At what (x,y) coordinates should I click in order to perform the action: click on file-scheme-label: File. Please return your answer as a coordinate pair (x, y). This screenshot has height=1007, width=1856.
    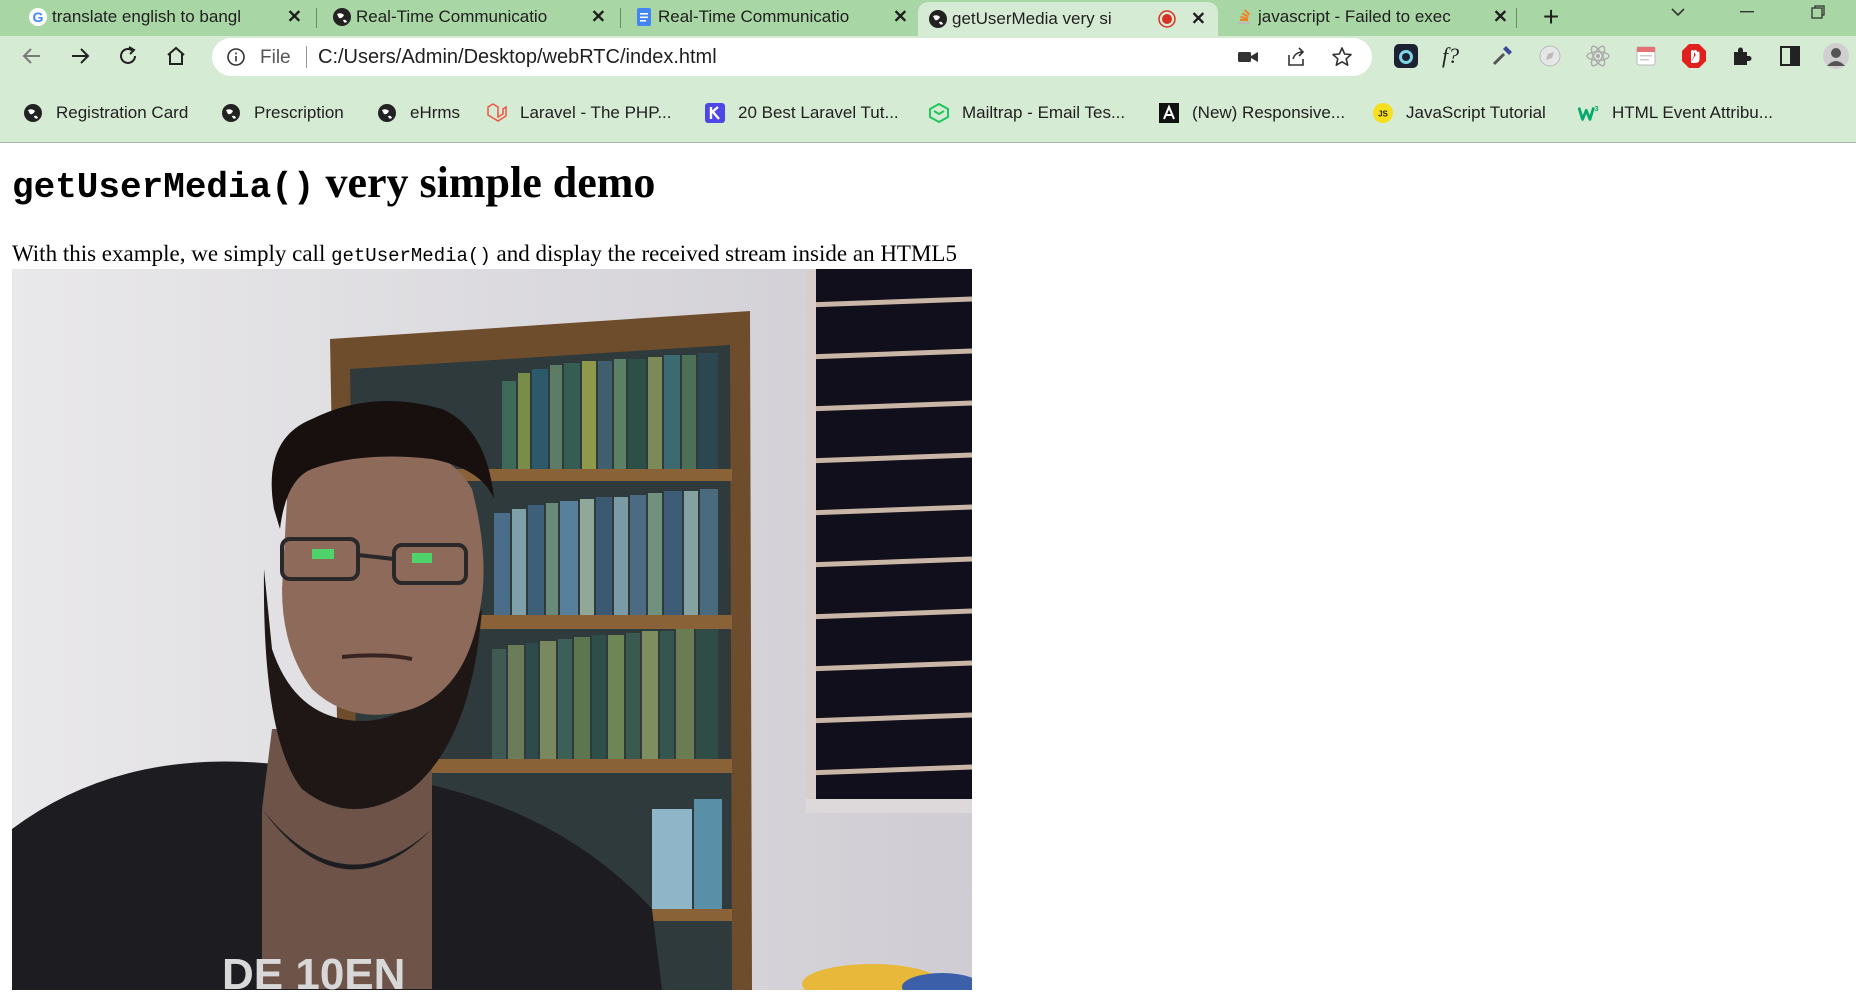
    Looking at the image, I should click on (275, 57).